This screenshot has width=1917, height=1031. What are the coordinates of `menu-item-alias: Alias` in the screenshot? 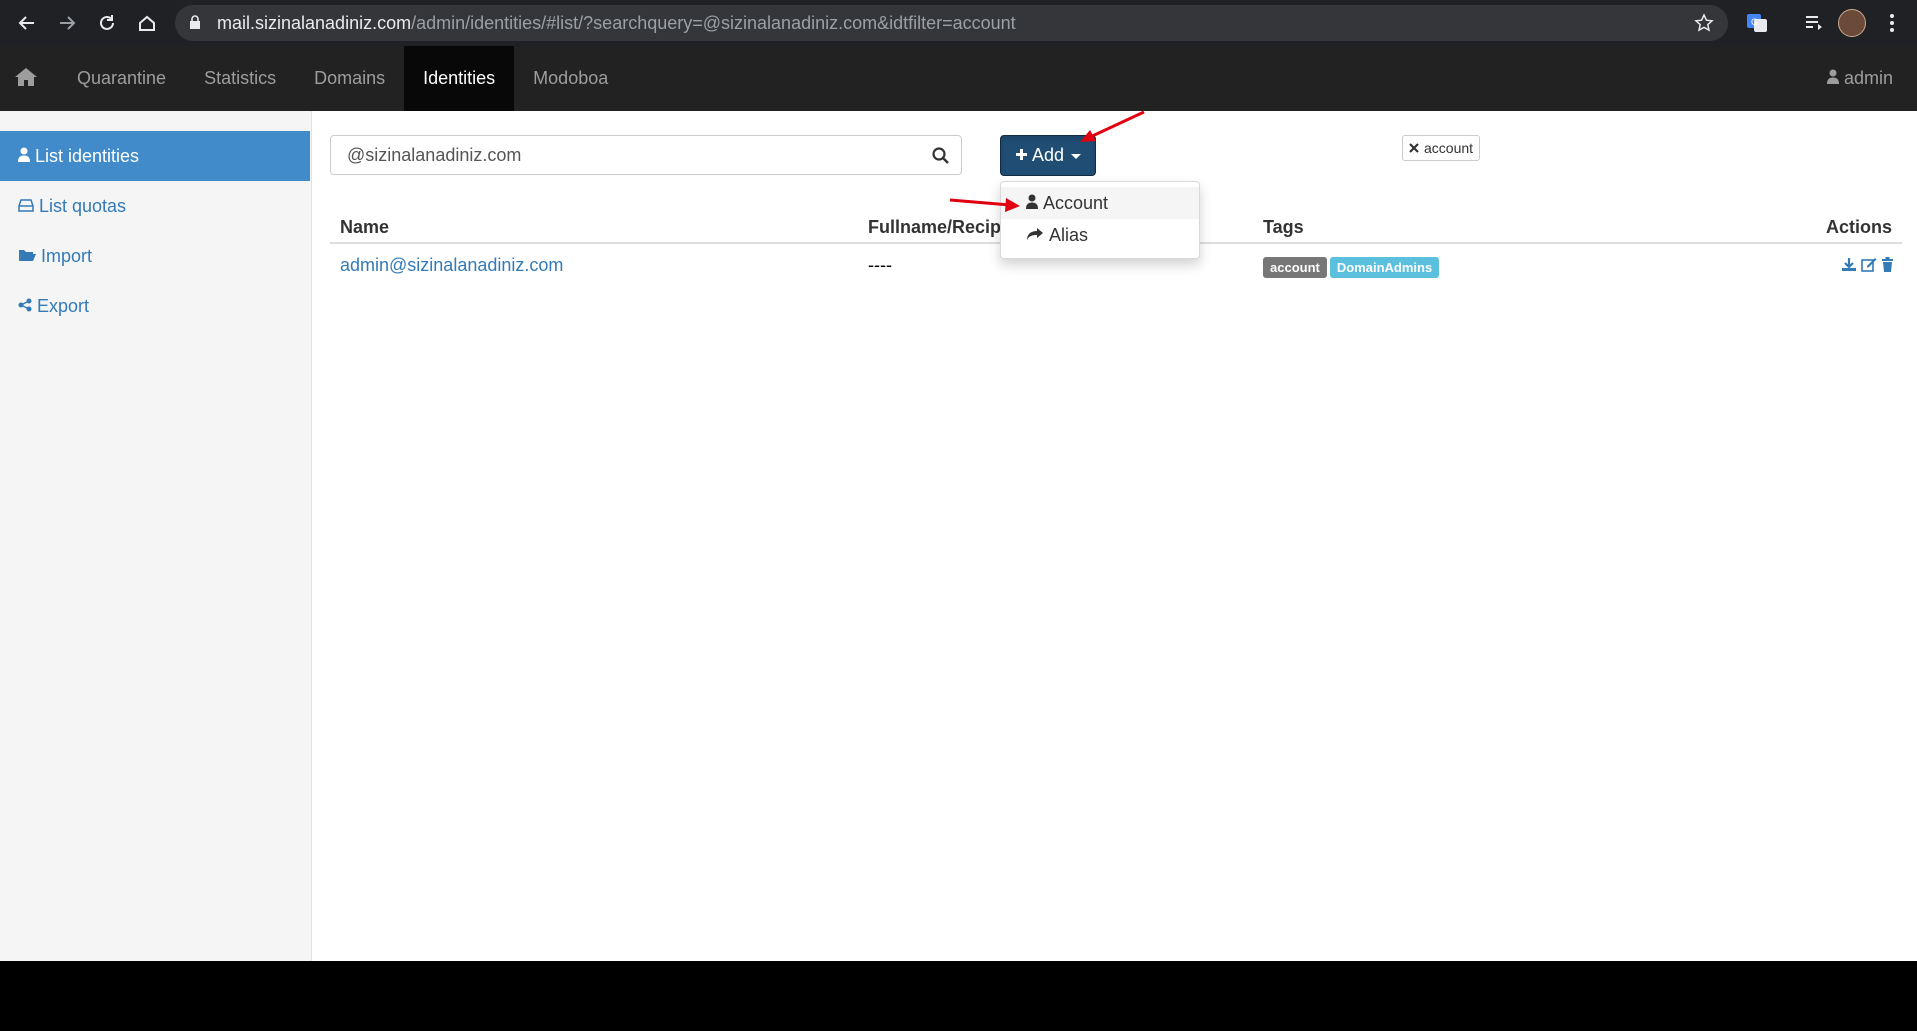 It's located at (1100, 235).